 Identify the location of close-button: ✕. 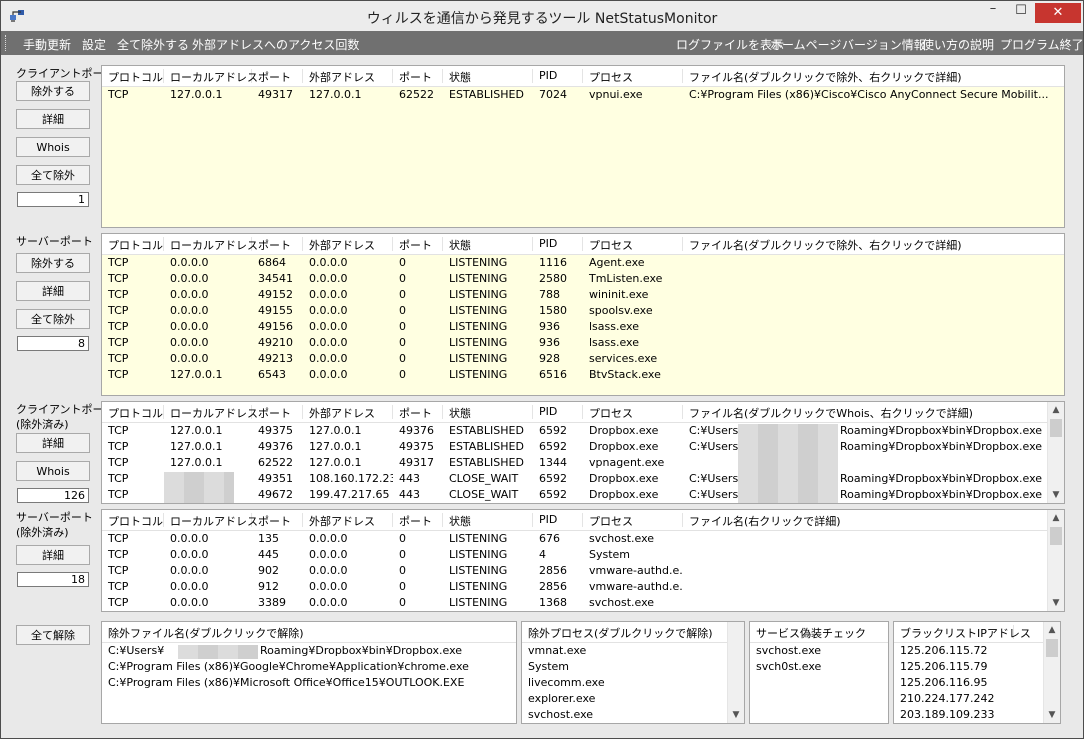
(1058, 13).